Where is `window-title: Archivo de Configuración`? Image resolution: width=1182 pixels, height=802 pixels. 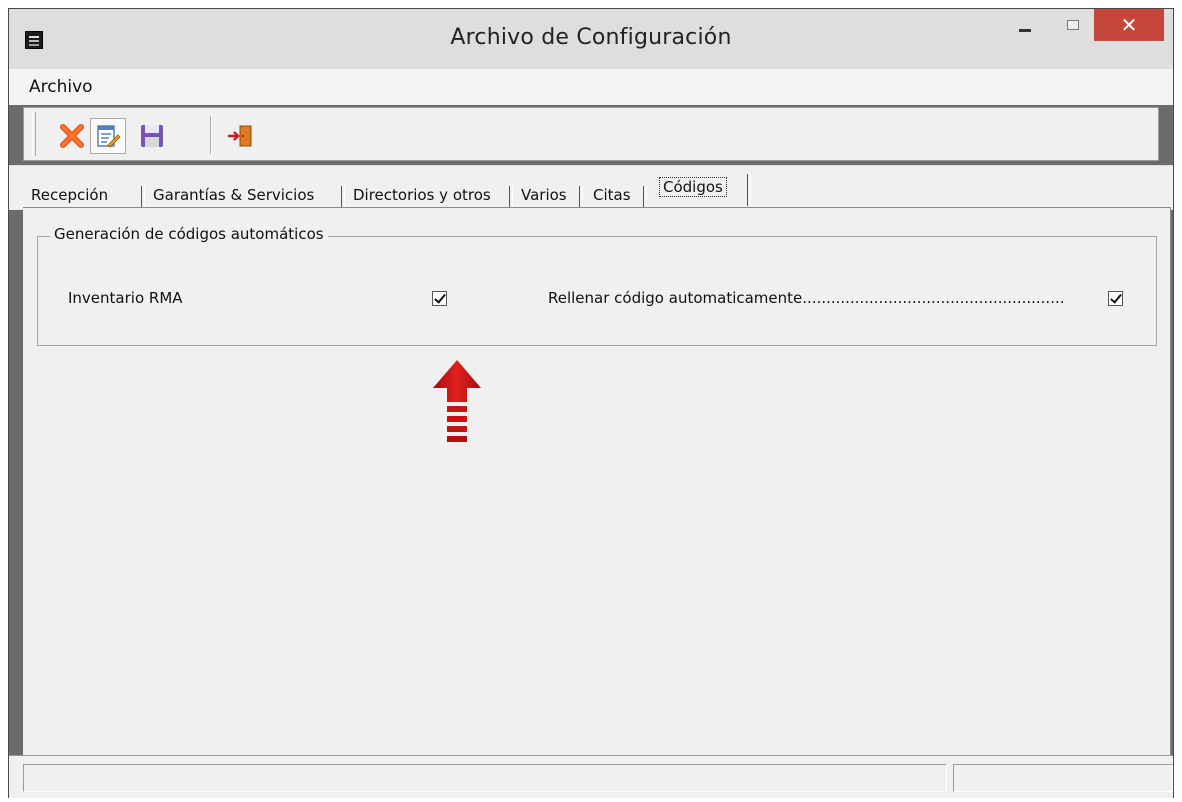 window-title: Archivo de Configuración is located at coordinates (591, 37).